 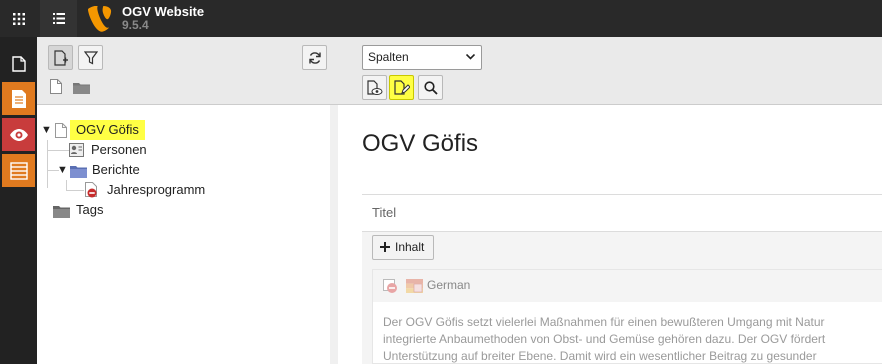 What do you see at coordinates (18, 200) in the screenshot?
I see `module-menu` at bounding box center [18, 200].